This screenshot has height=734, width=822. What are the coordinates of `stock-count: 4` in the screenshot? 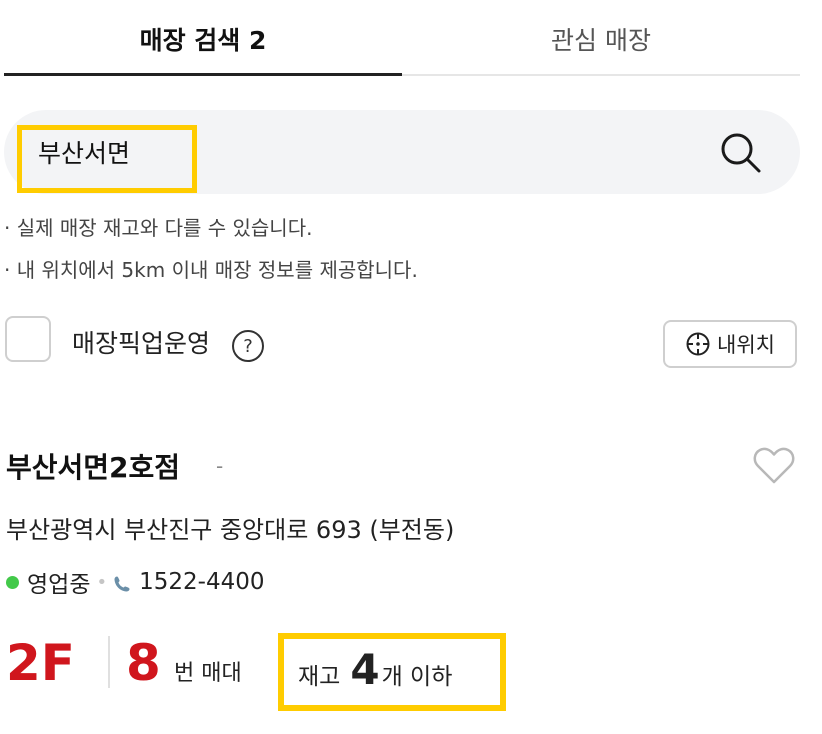 It's located at (365, 669).